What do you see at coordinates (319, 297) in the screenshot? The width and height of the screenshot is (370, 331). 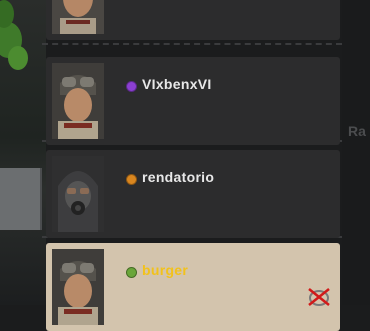 I see `remove-player-icon` at bounding box center [319, 297].